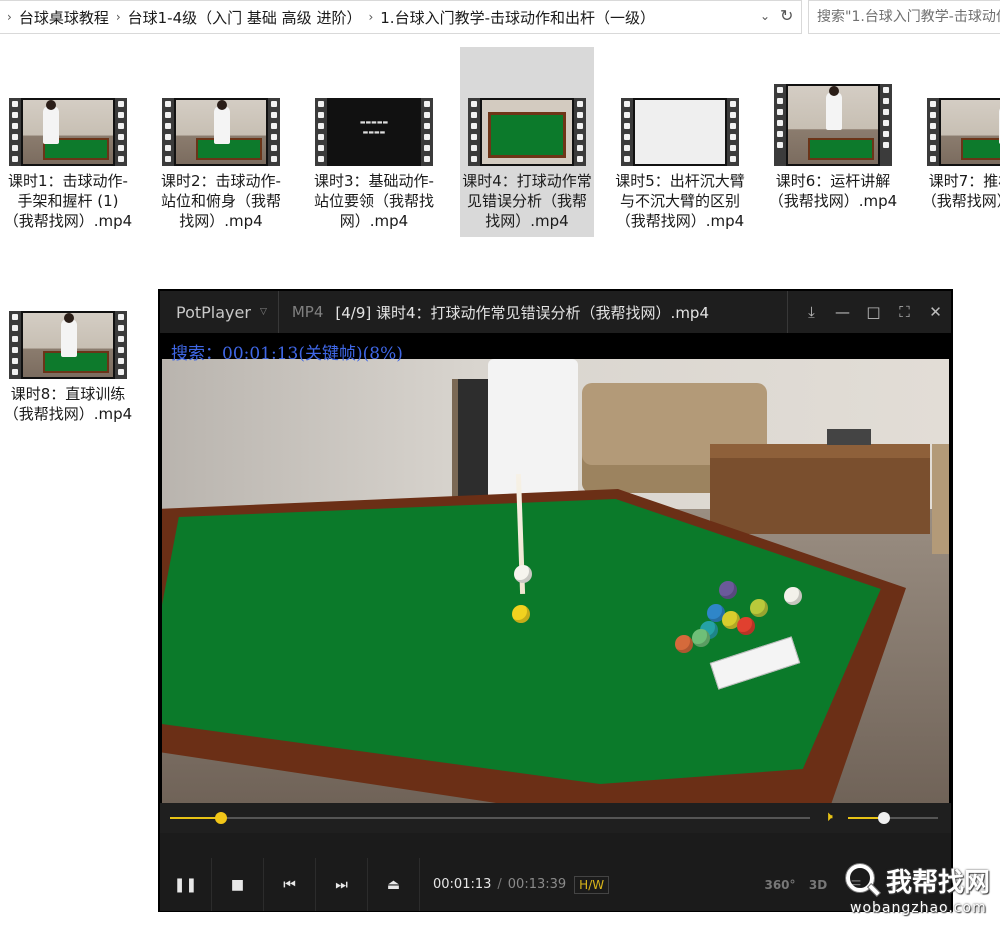 The image size is (1000, 926). Describe the element at coordinates (592, 884) in the screenshot. I see `hw-badge: H/W` at that location.